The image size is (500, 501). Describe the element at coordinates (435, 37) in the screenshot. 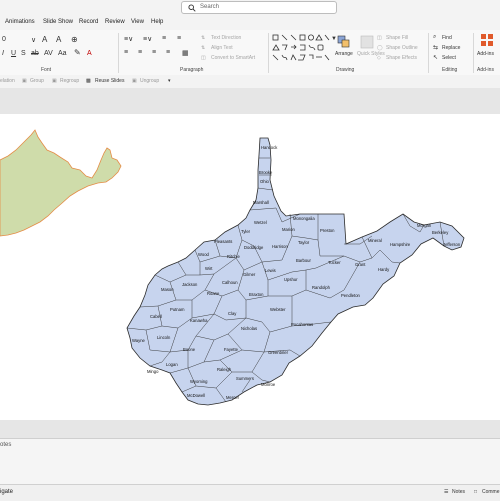

I see `find-icon: ⌕` at that location.